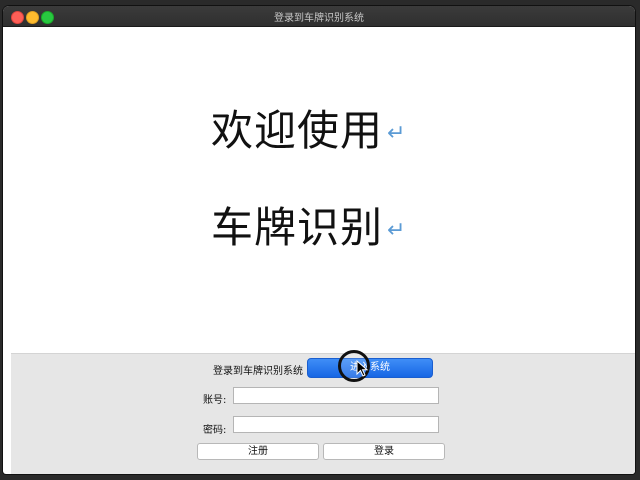 This screenshot has width=640, height=480. I want to click on app-name-text: 车牌识别, so click(297, 227).